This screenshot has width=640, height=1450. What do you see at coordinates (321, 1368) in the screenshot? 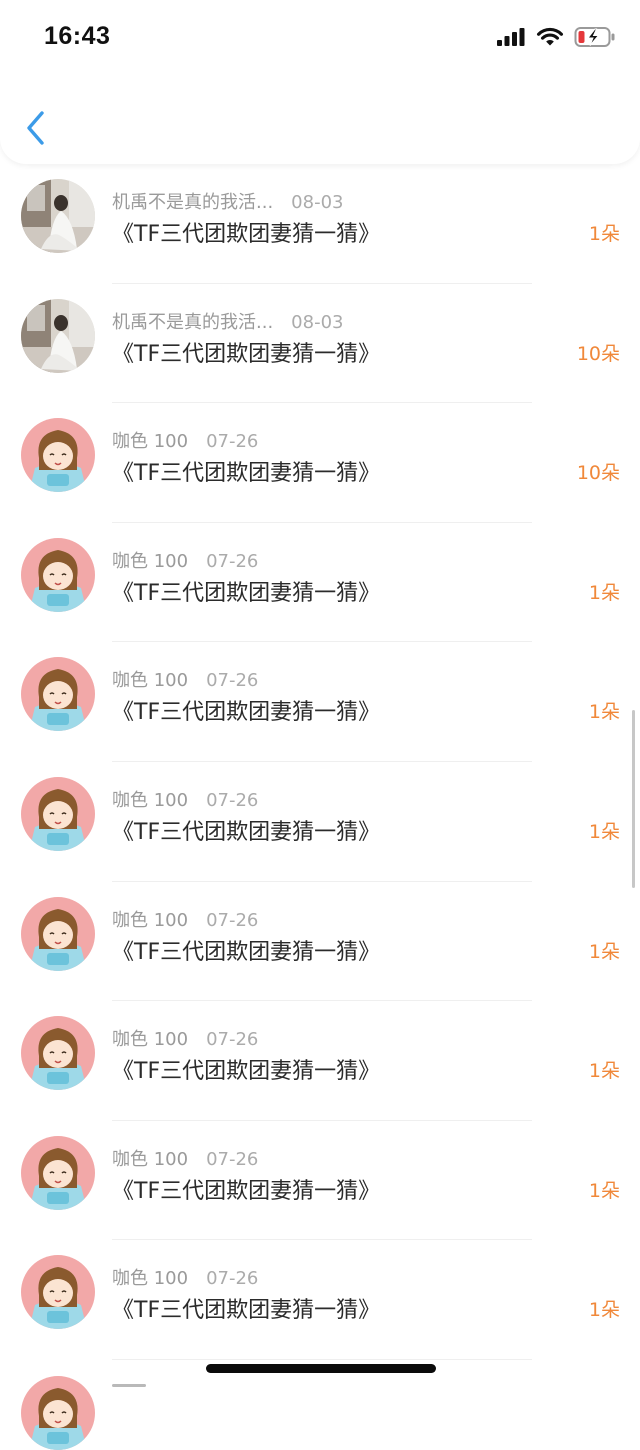
I see `home-indicator` at bounding box center [321, 1368].